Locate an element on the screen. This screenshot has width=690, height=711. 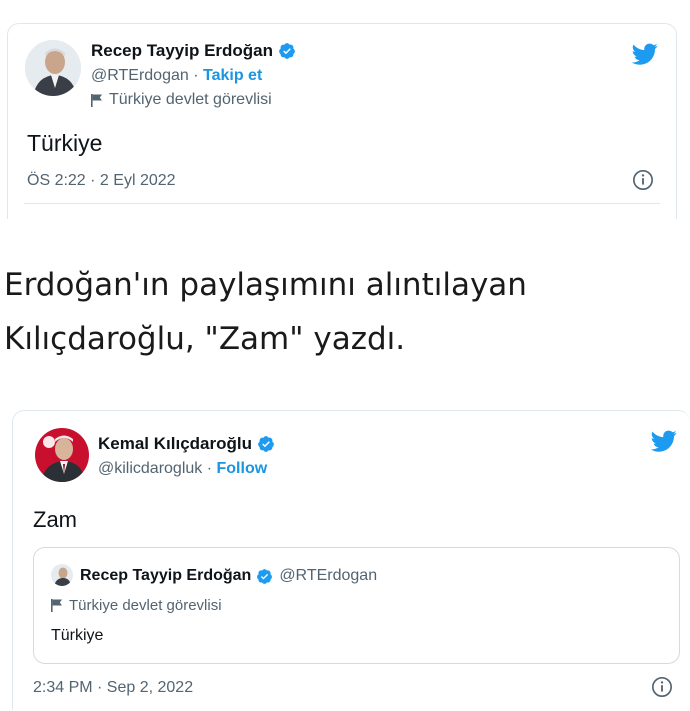
gov-label: Türkiye devlet görevlisi is located at coordinates (190, 99).